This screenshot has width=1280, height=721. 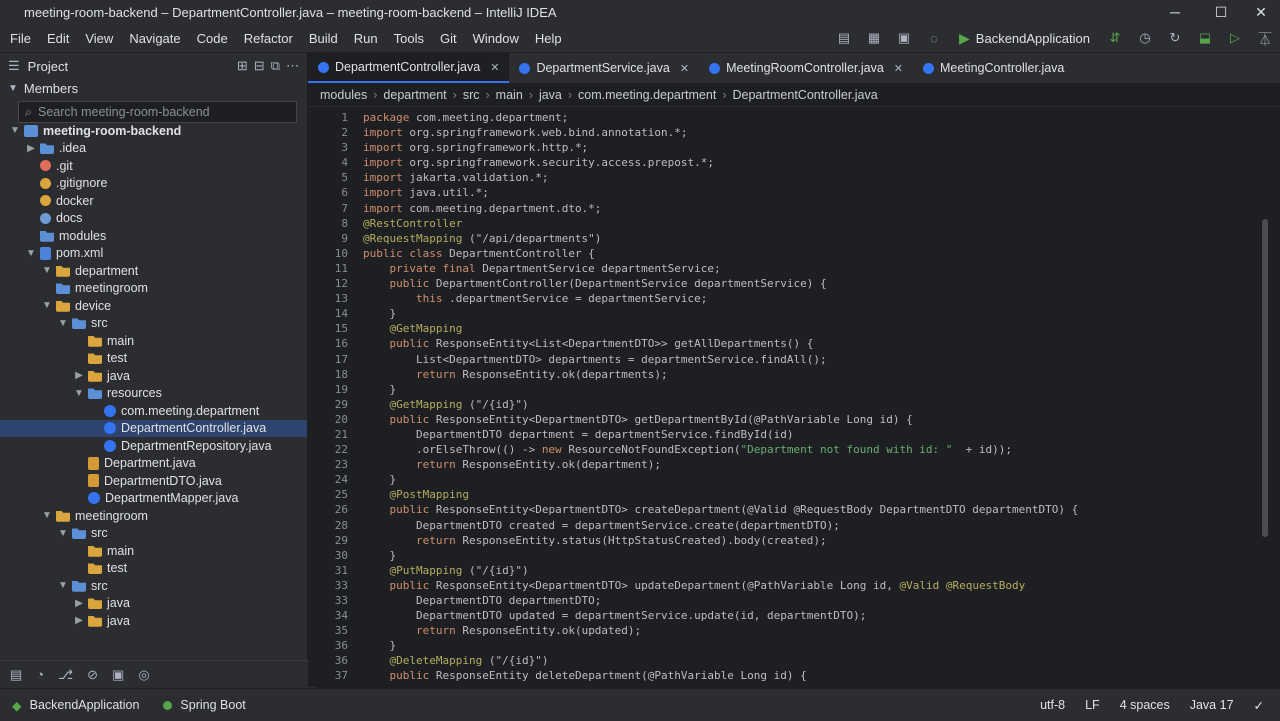 I want to click on layout-icon: ▣, so click(x=904, y=38).